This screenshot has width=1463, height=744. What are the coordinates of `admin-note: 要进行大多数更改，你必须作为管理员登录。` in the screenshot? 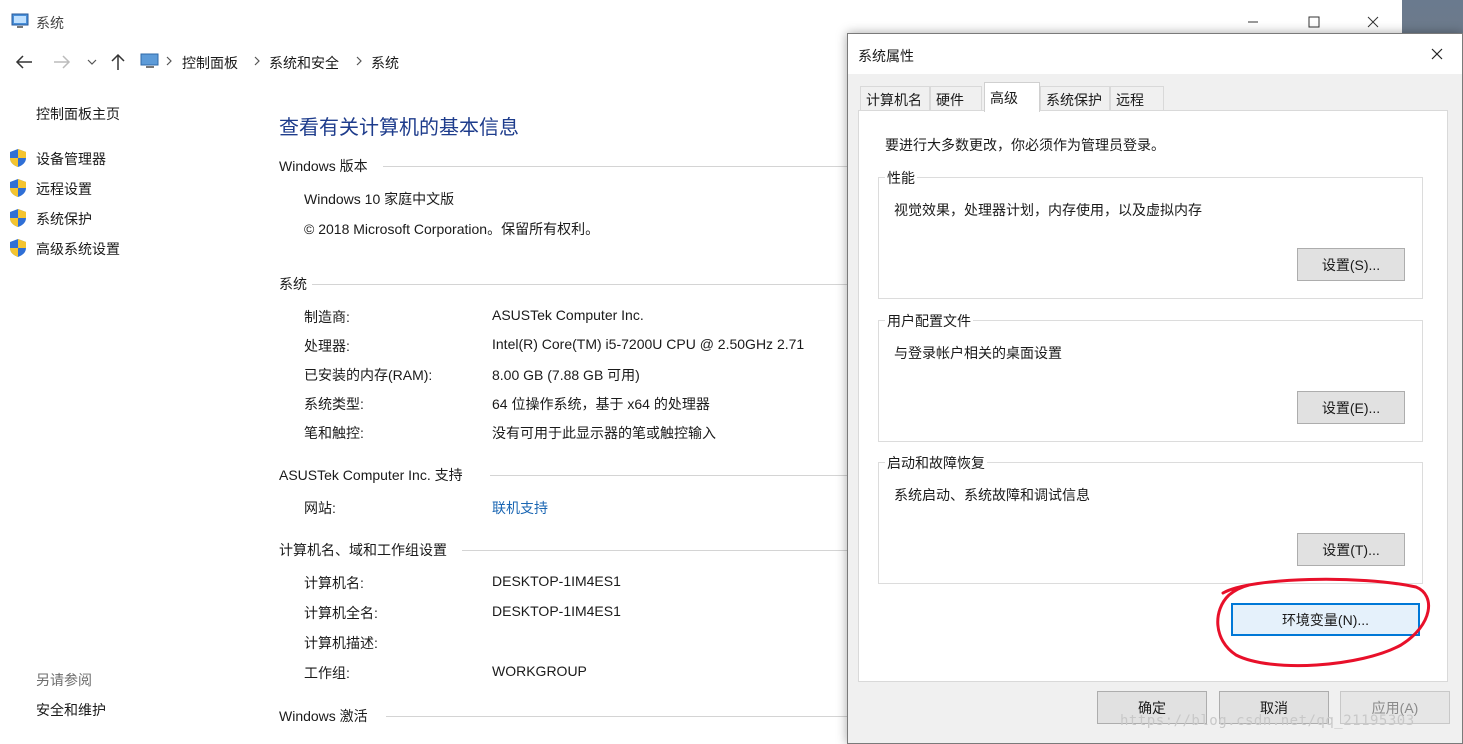 It's located at (1025, 145).